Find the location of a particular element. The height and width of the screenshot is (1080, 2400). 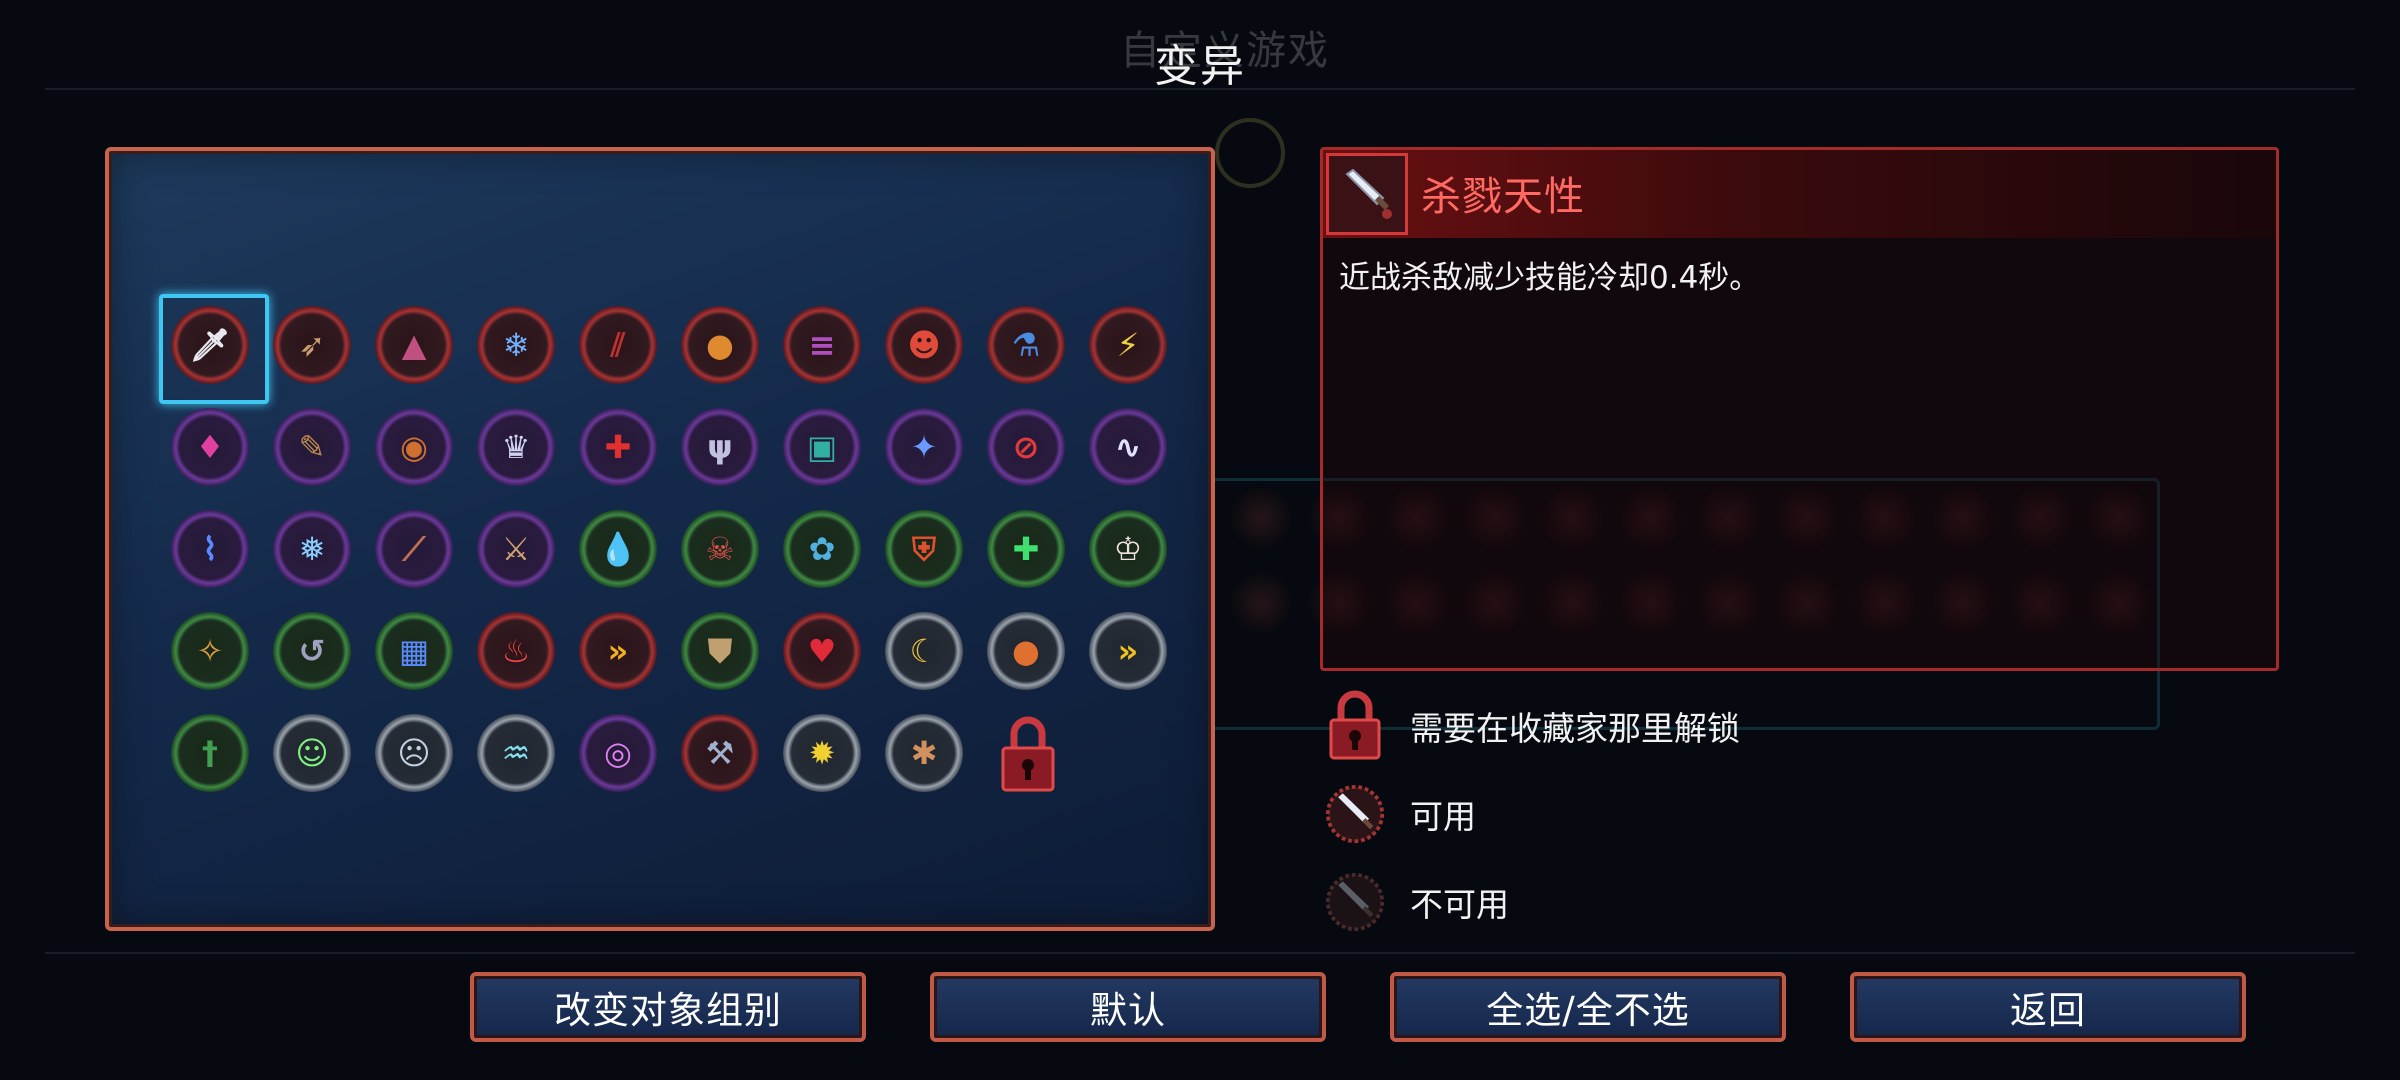

select-all-button: 全选/全不选 is located at coordinates (1588, 1007).